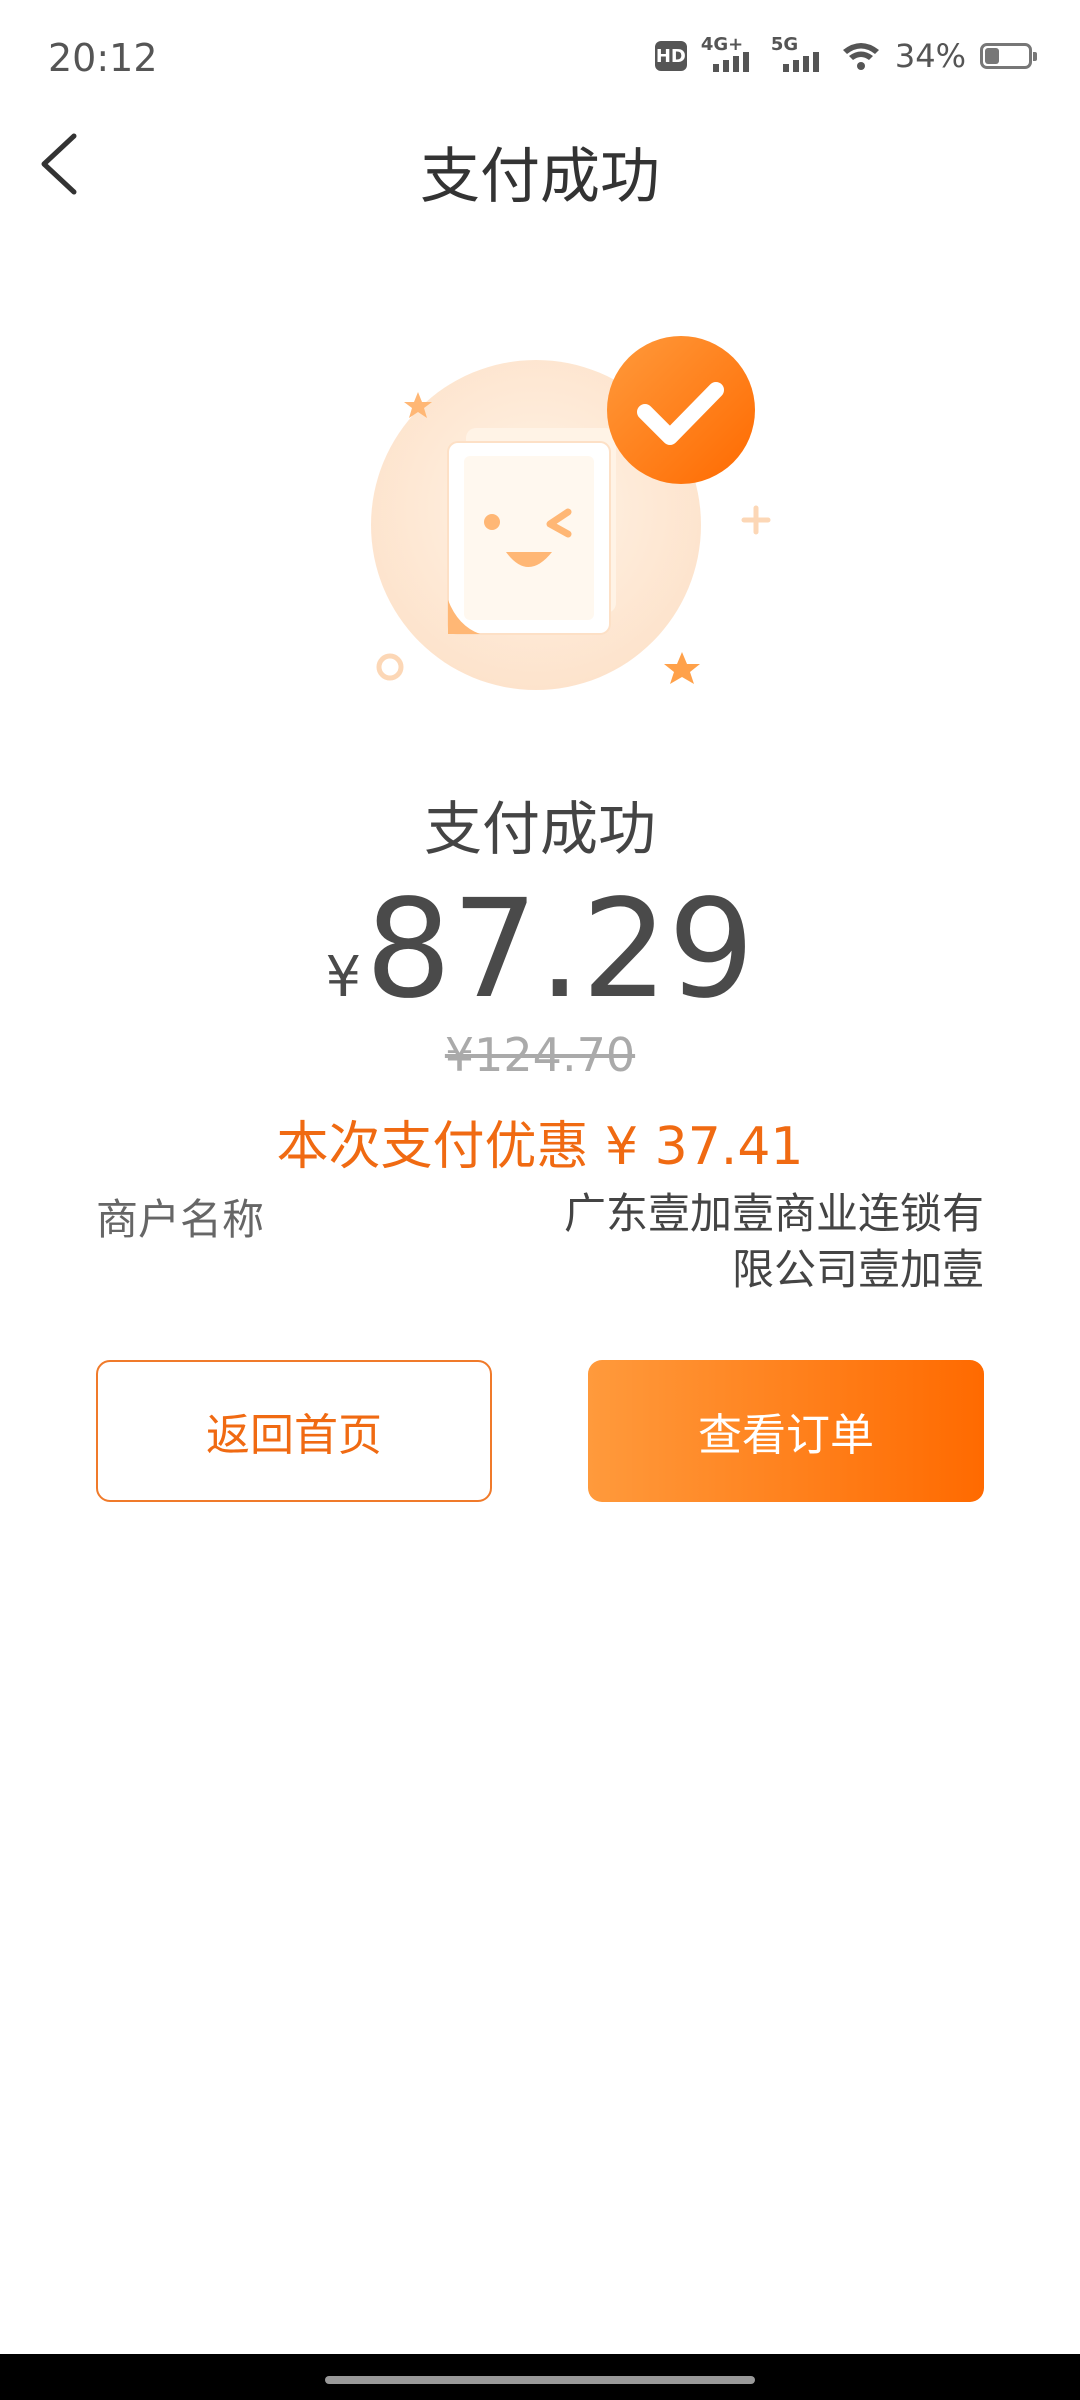  Describe the element at coordinates (670, 56) in the screenshot. I see `hd-icon: HD` at that location.